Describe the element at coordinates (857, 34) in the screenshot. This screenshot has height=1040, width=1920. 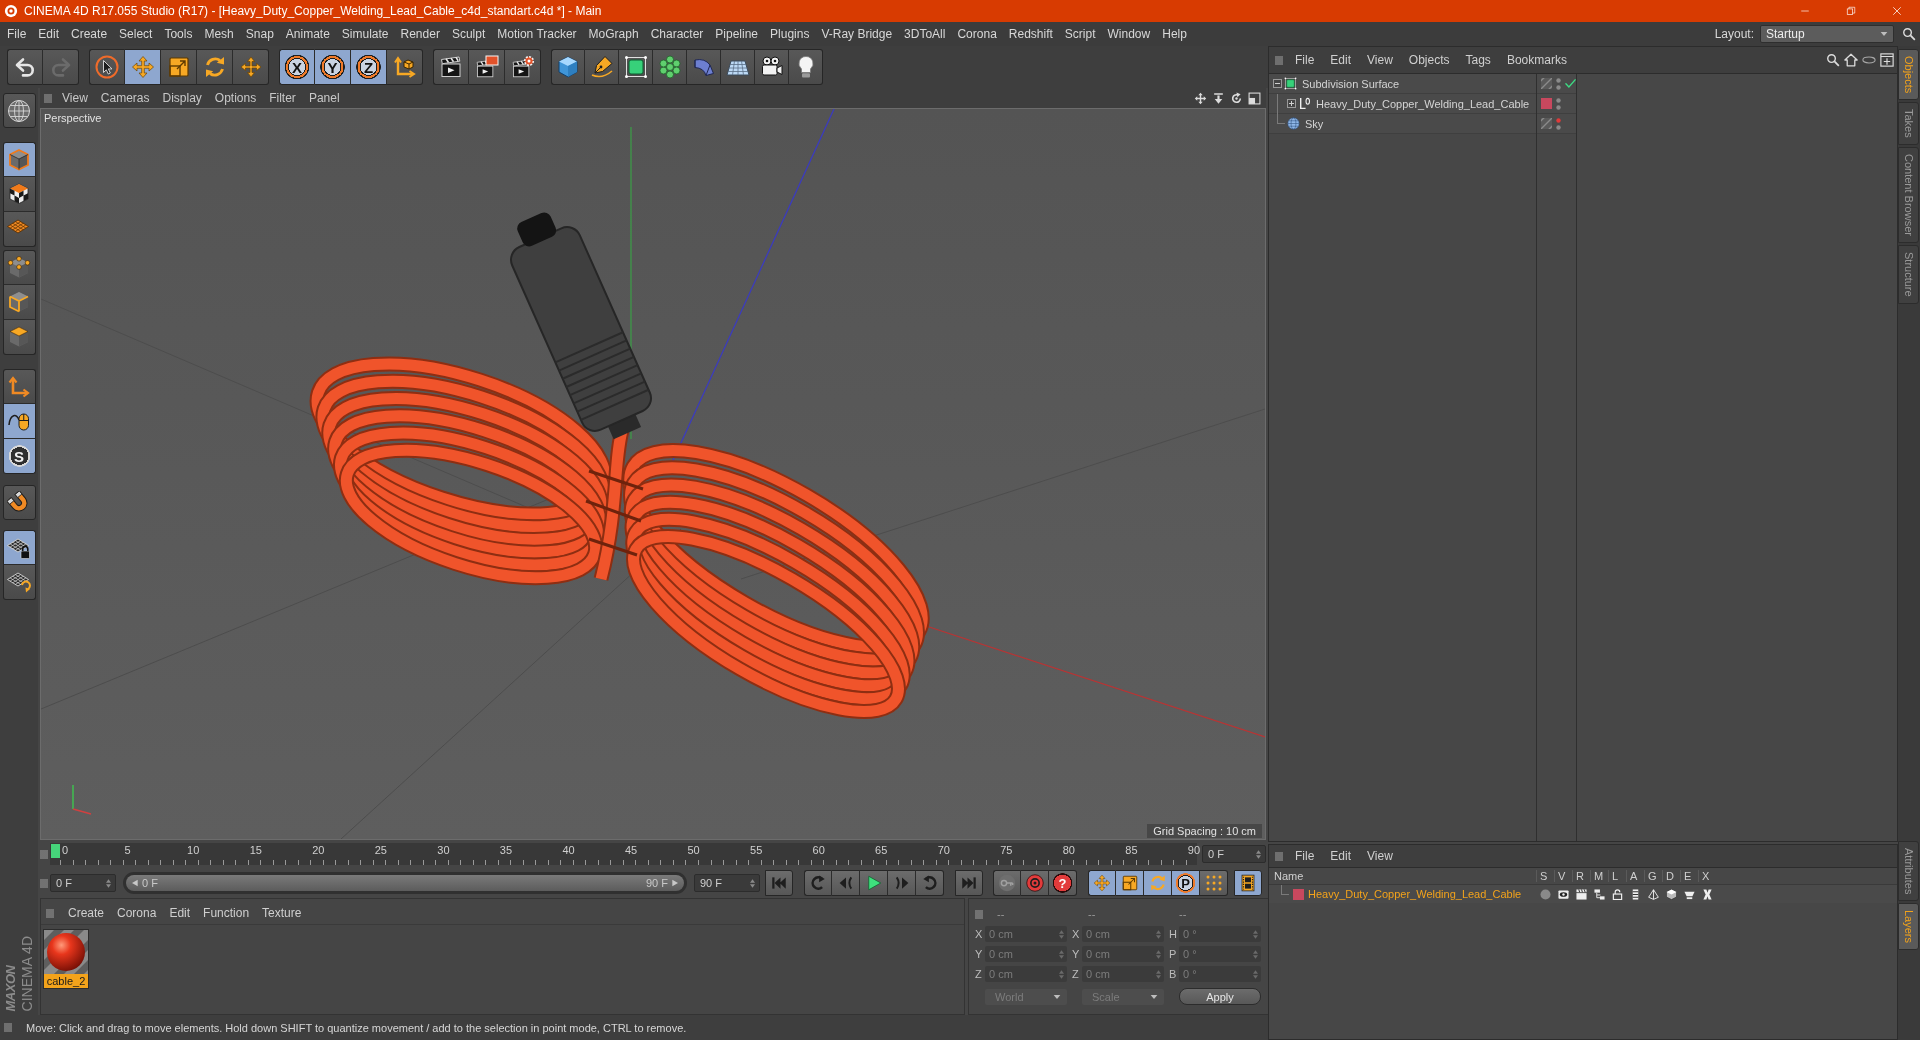
I see `menu-item: V-Ray Bridge` at that location.